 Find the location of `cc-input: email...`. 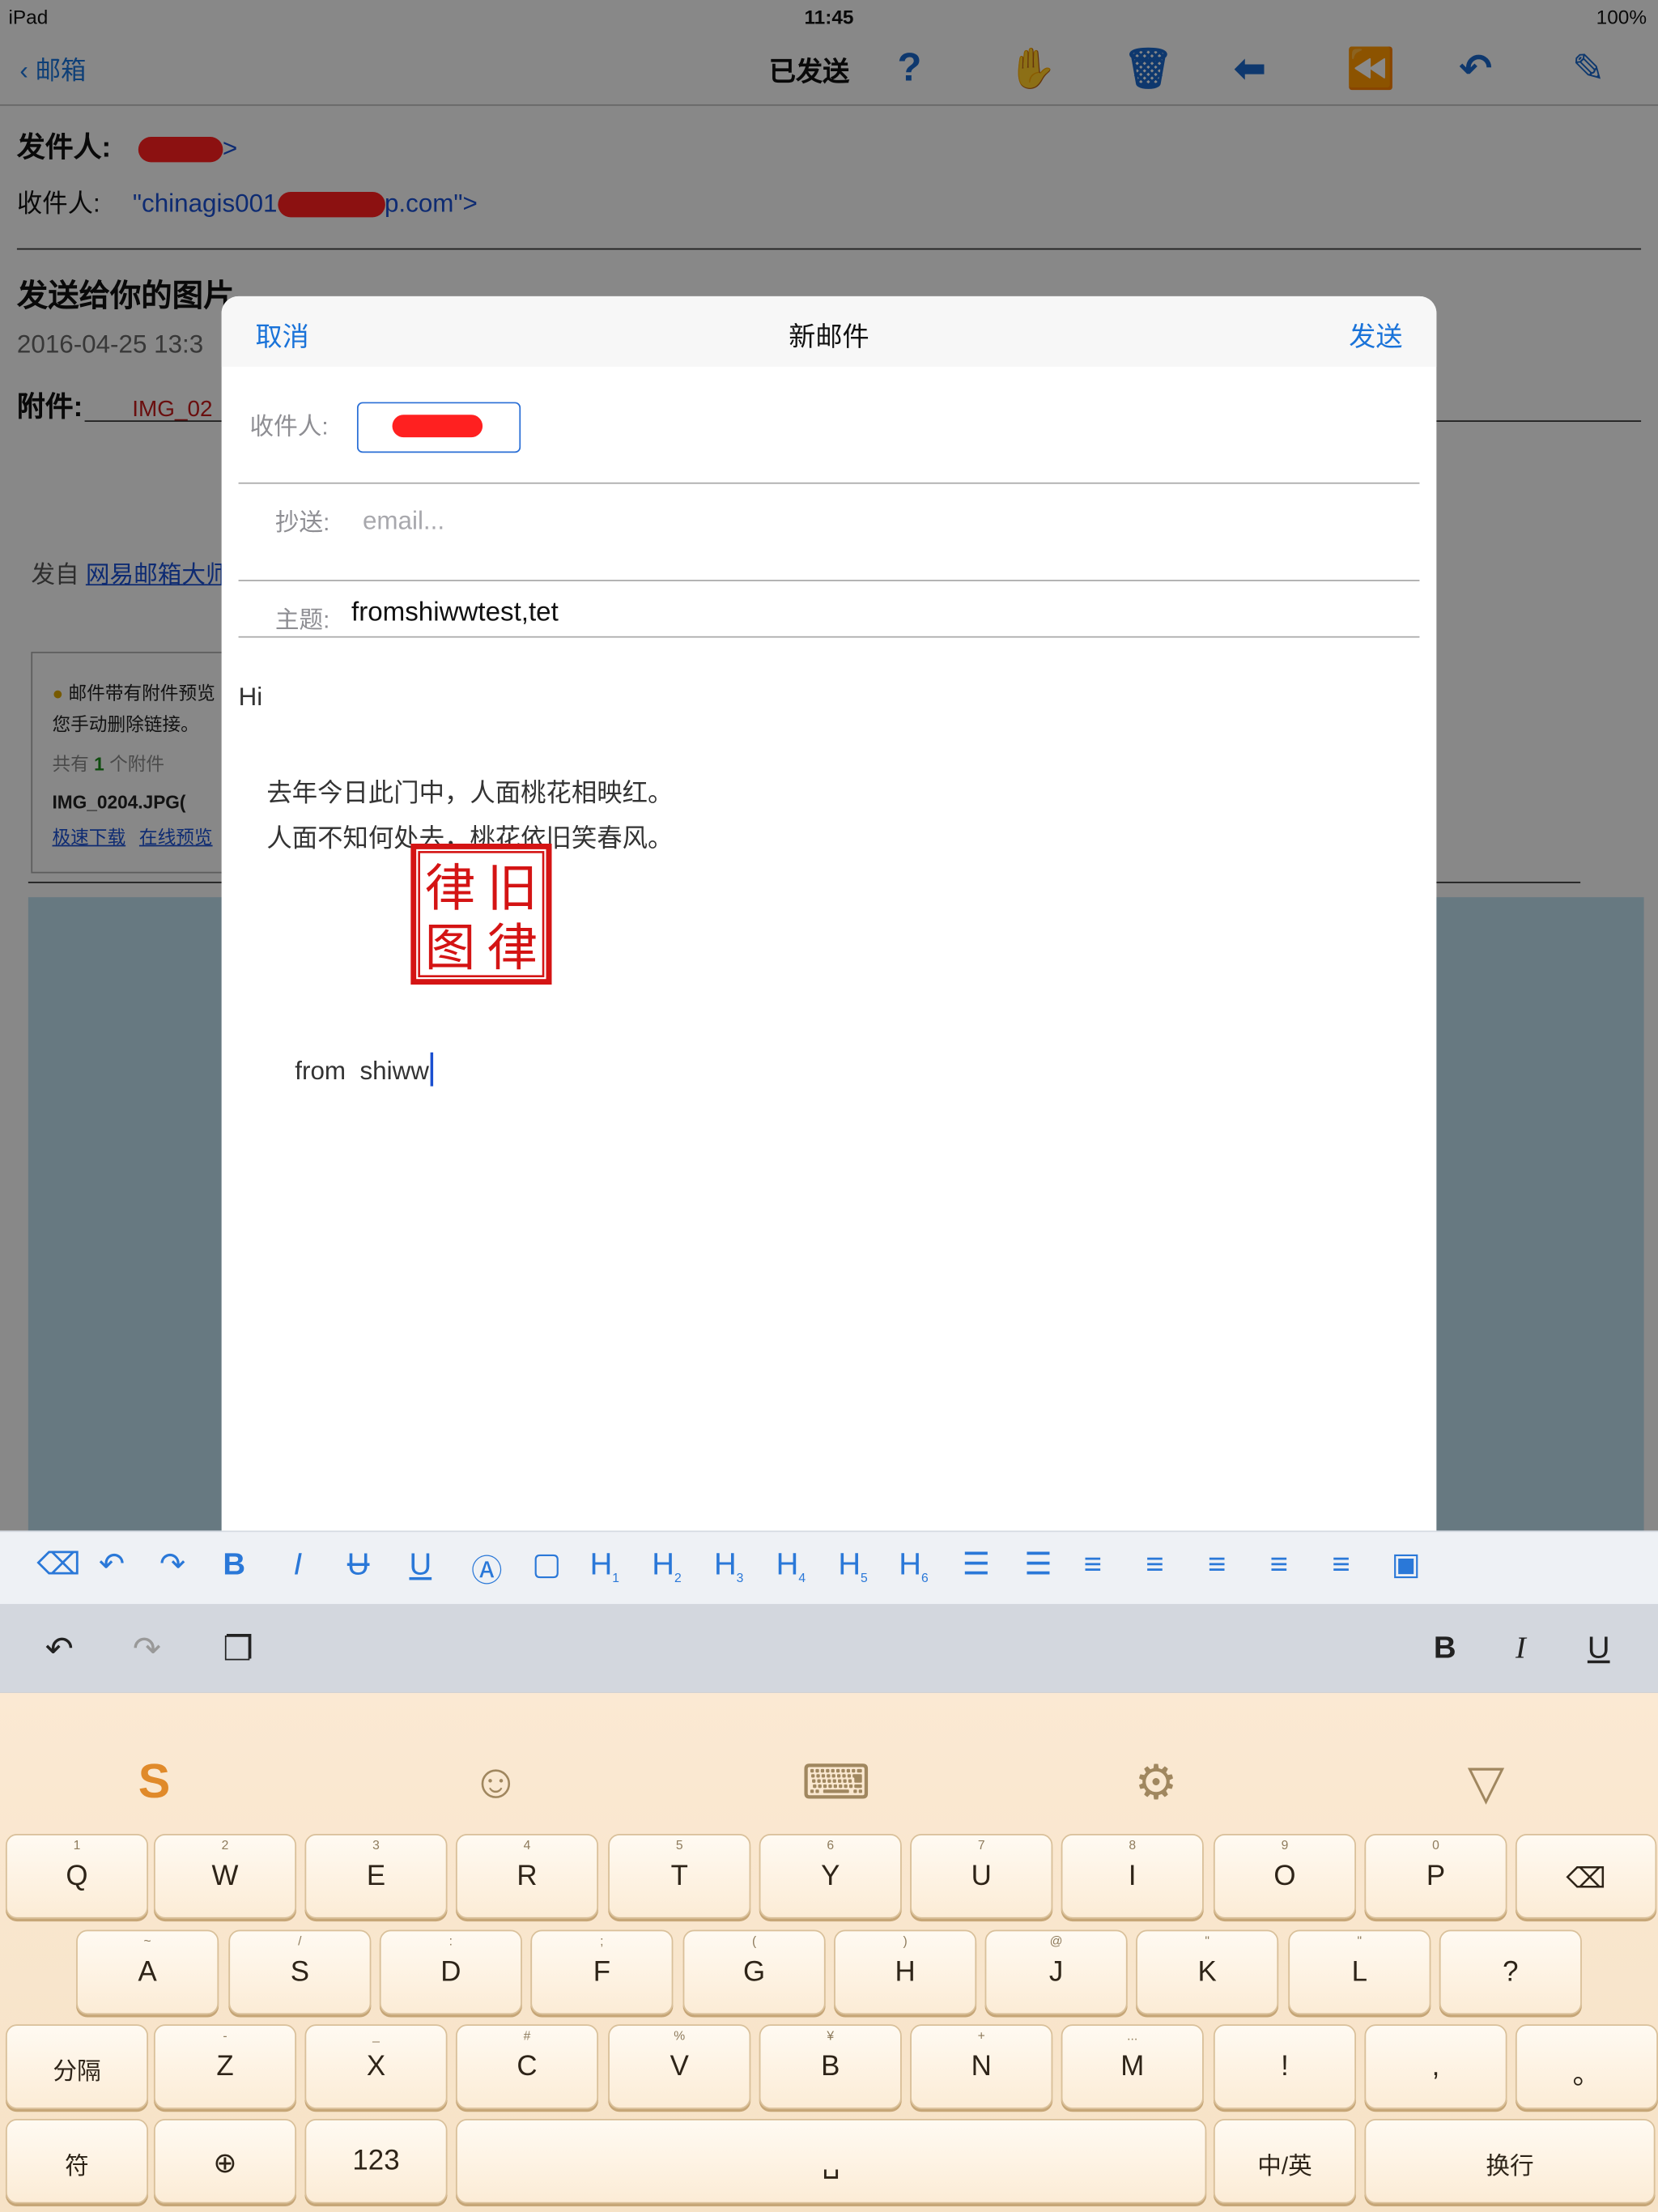

cc-input: email... is located at coordinates (403, 522).